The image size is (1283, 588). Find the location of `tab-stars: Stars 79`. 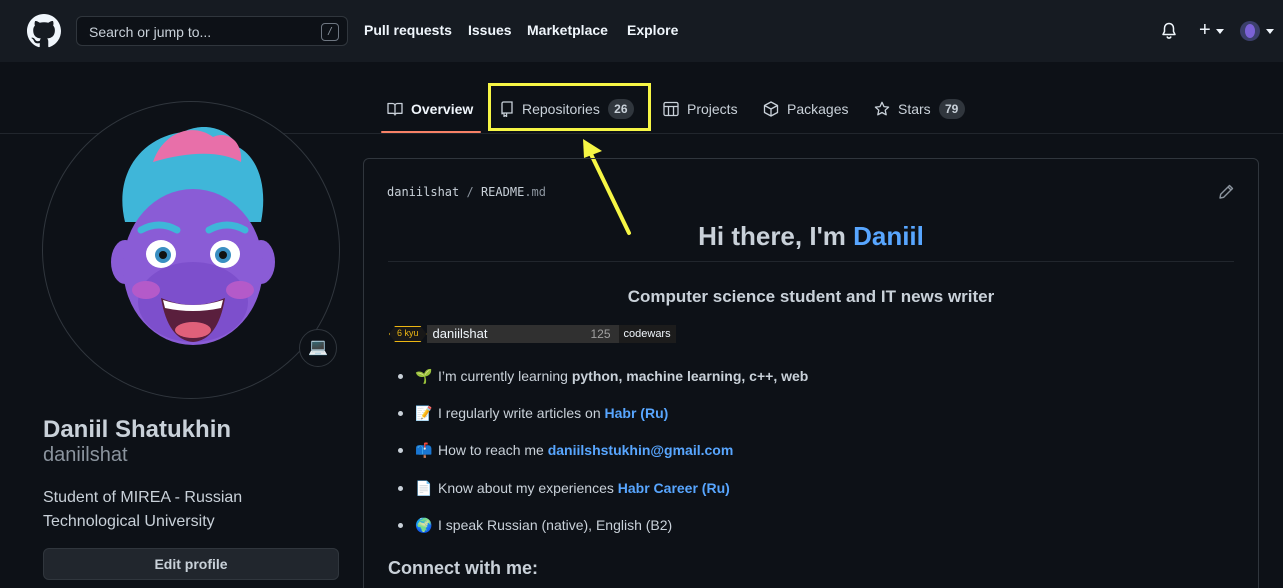

tab-stars: Stars 79 is located at coordinates (919, 109).